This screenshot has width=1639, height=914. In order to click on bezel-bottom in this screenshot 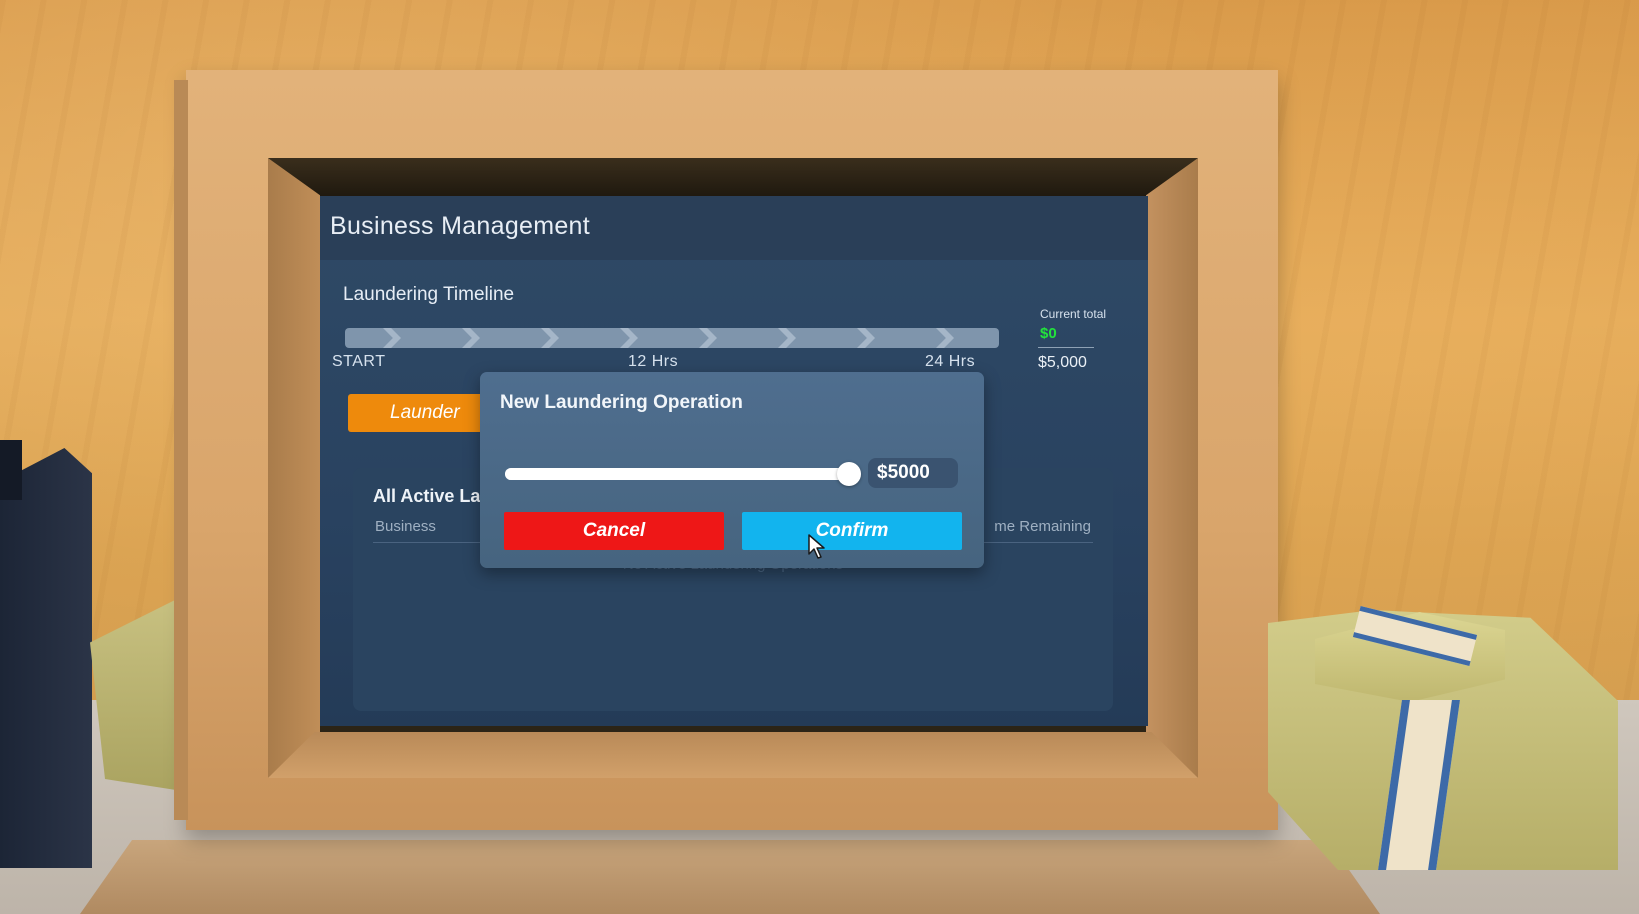, I will do `click(733, 755)`.